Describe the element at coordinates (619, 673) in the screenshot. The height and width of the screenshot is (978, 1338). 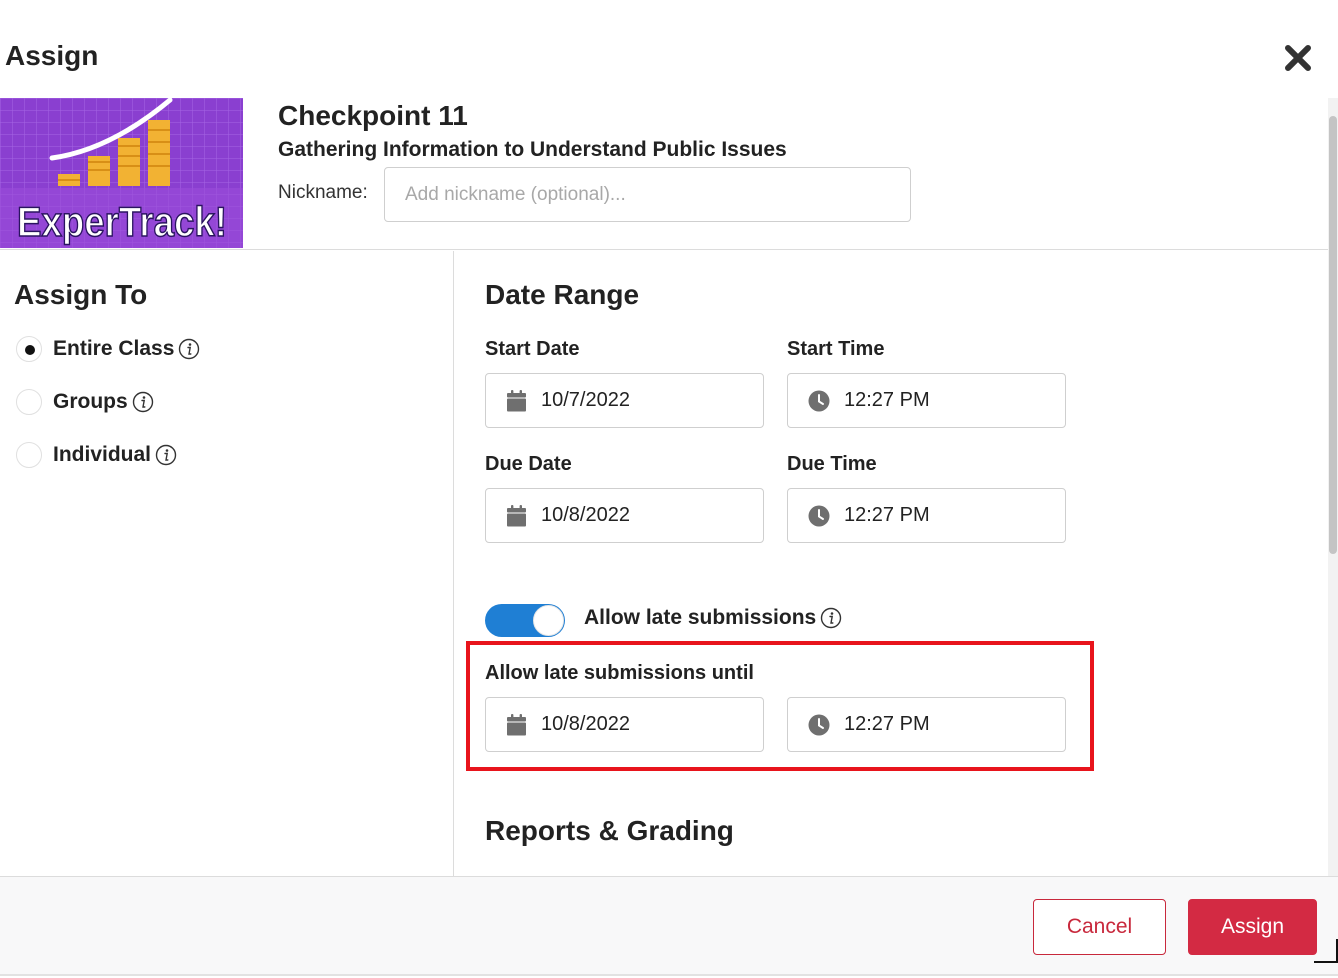
I see `late-until-label: Allow late submissions until` at that location.